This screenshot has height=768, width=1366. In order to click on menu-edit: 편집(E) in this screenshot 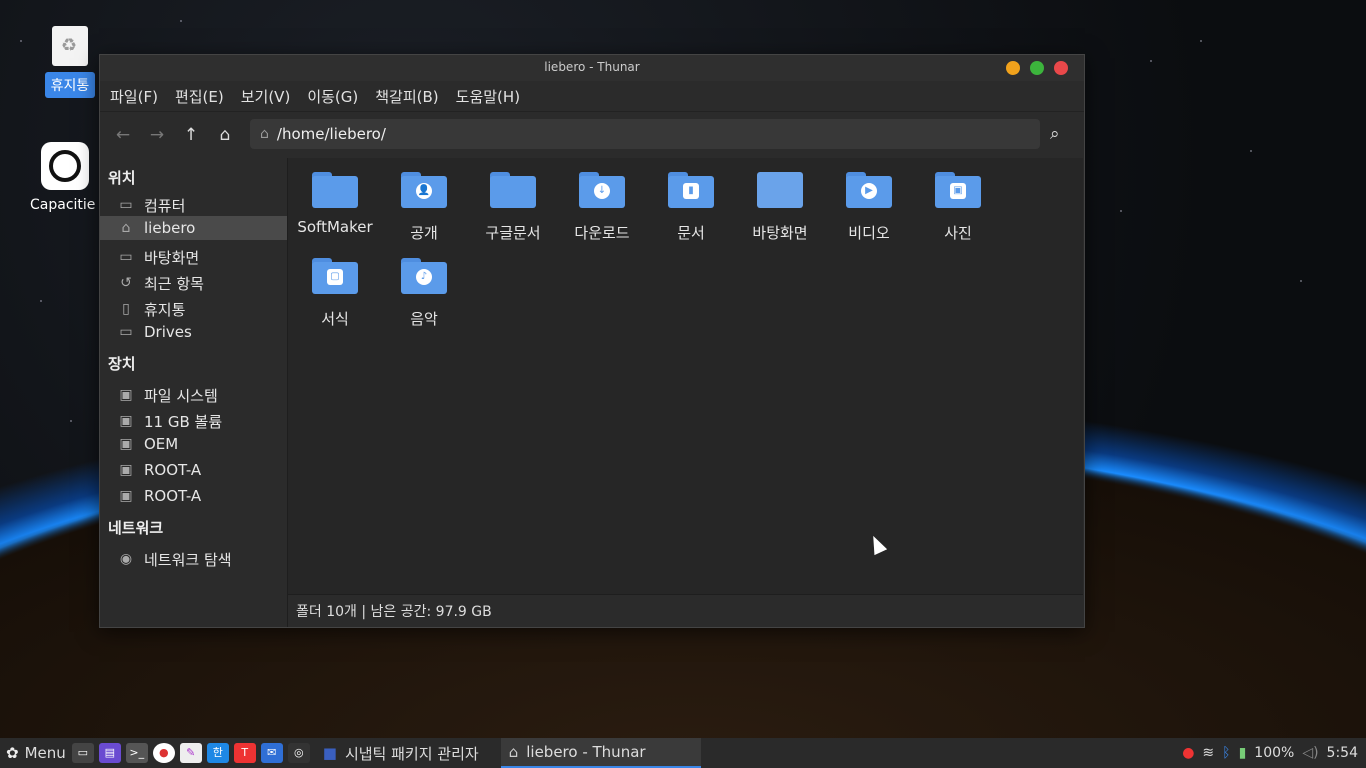, I will do `click(199, 96)`.